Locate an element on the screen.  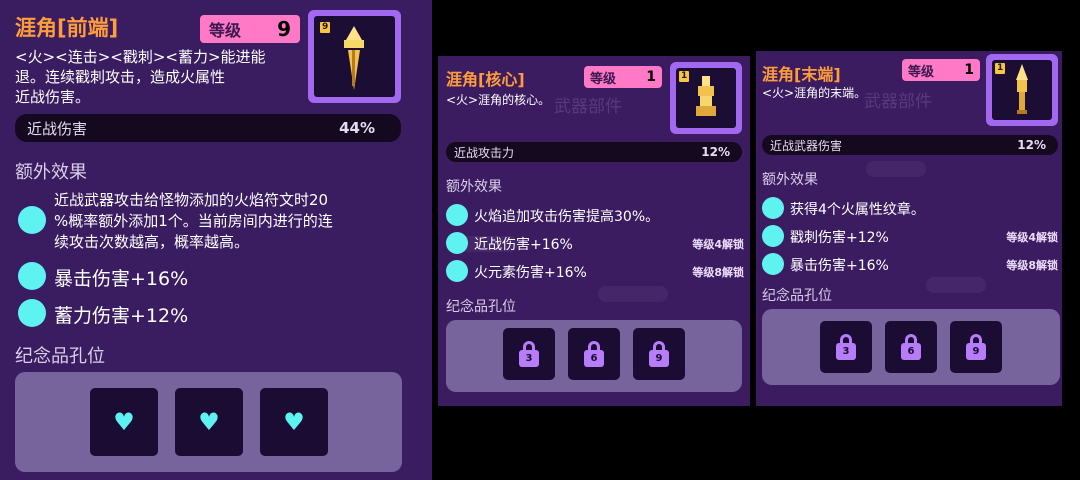
part-description: <火>涯角的核心。 is located at coordinates (498, 100).